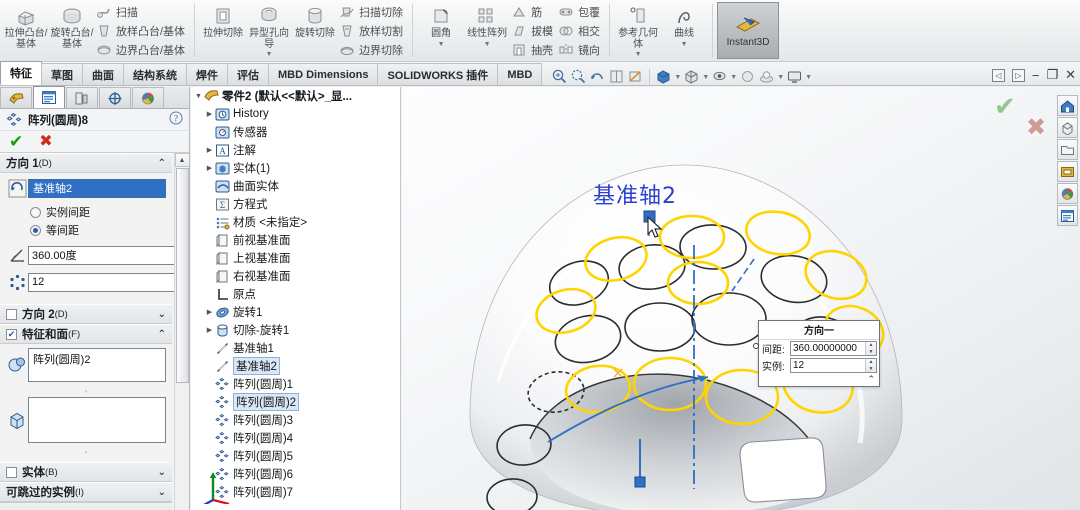 Image resolution: width=1080 pixels, height=510 pixels. What do you see at coordinates (86, 391) in the screenshot?
I see `resize-handle: ◦` at bounding box center [86, 391].